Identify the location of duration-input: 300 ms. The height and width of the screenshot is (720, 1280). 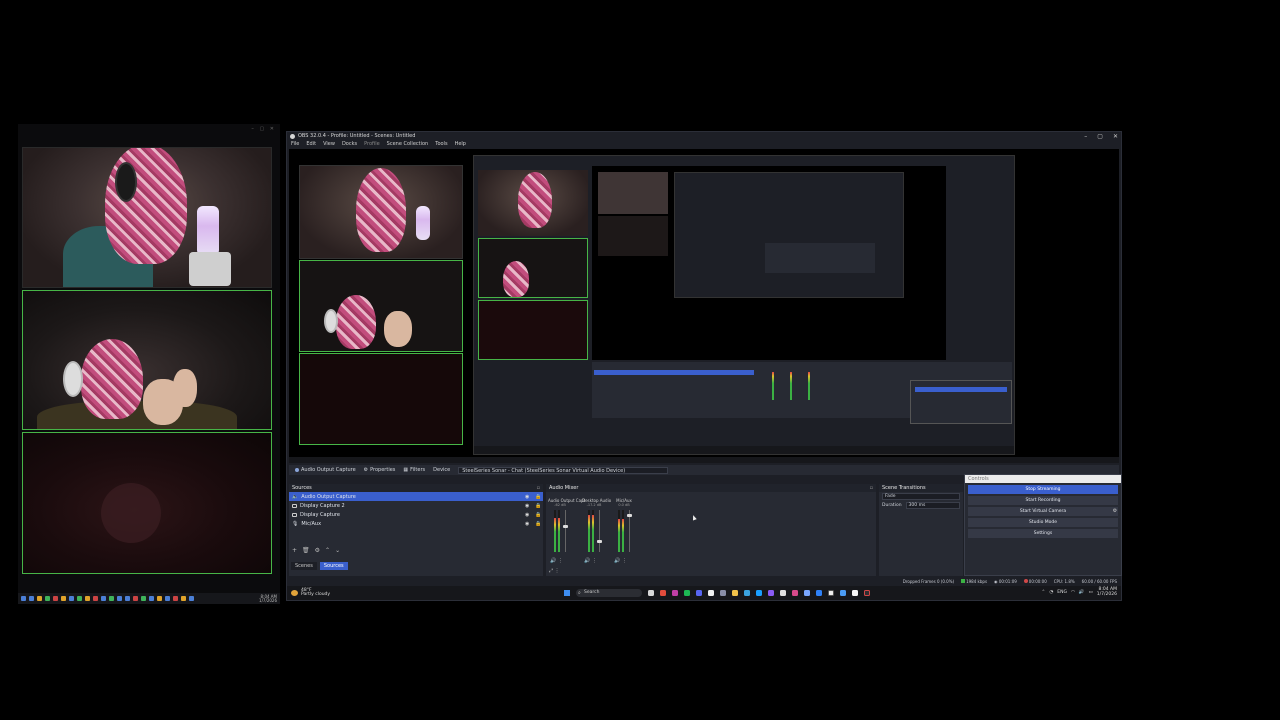
(932, 505).